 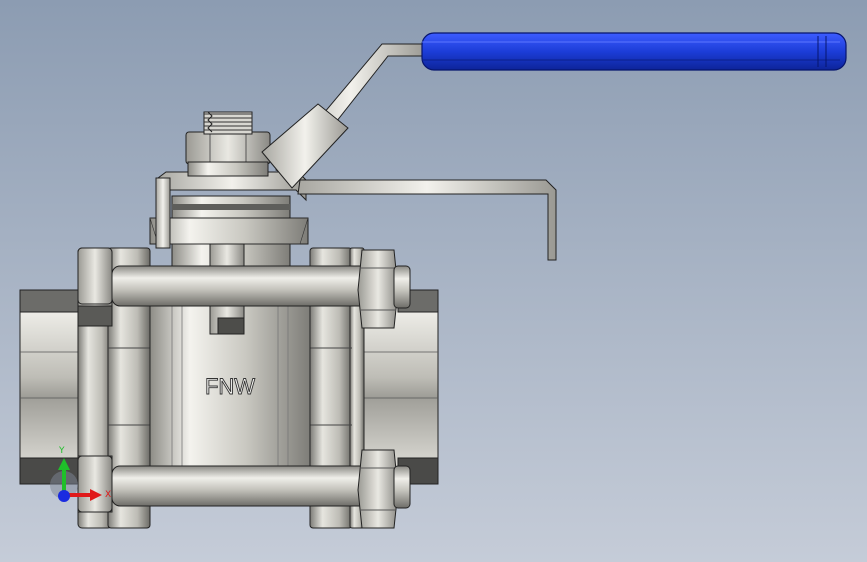 I want to click on handle-grip, so click(x=634, y=51).